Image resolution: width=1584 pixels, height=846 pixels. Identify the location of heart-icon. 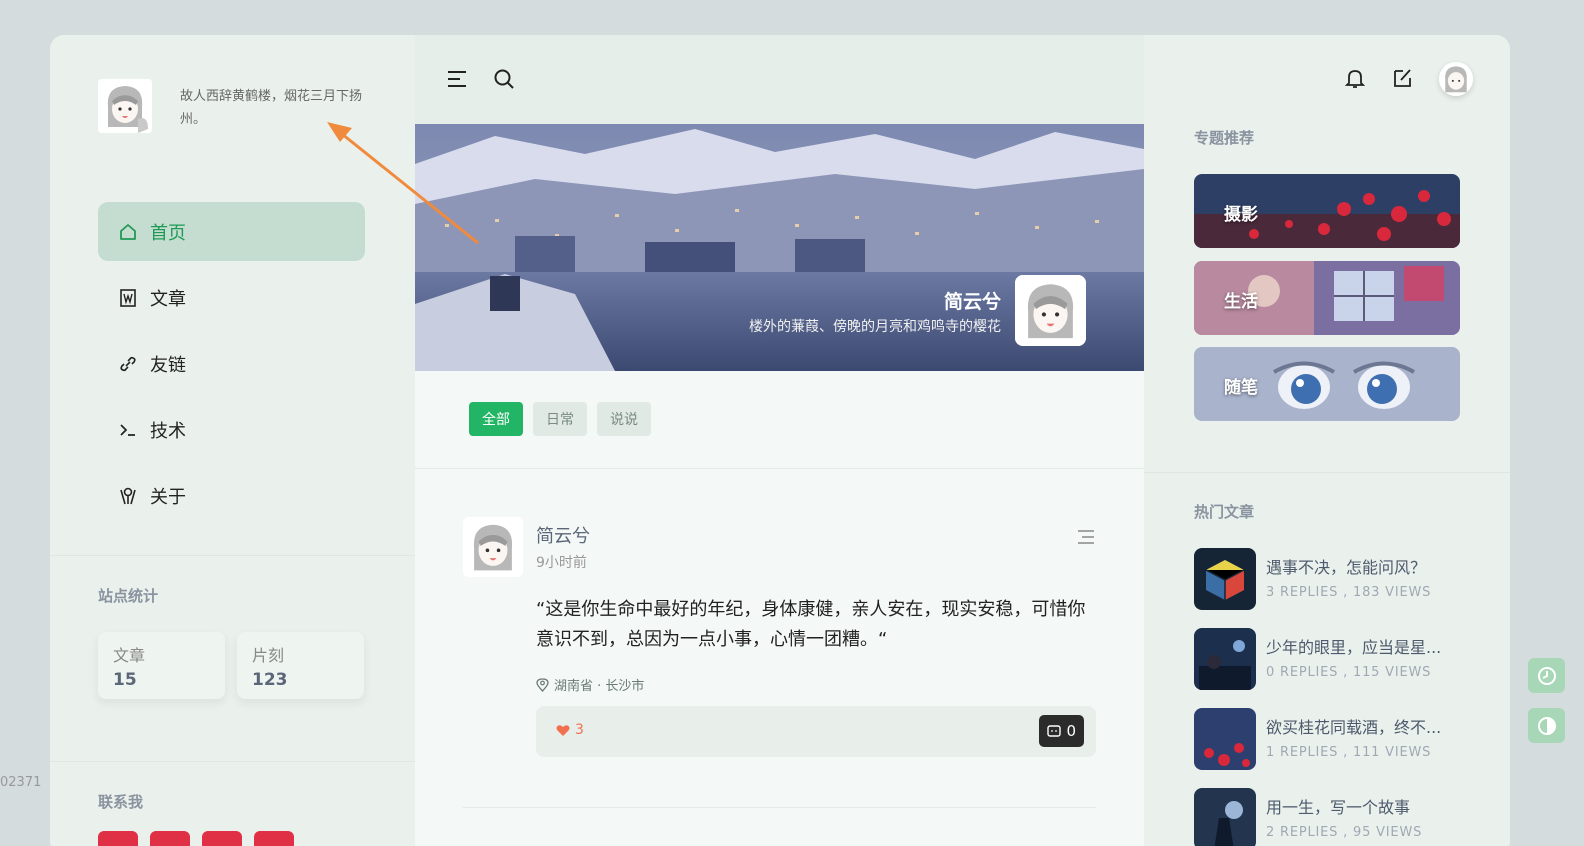
(563, 730).